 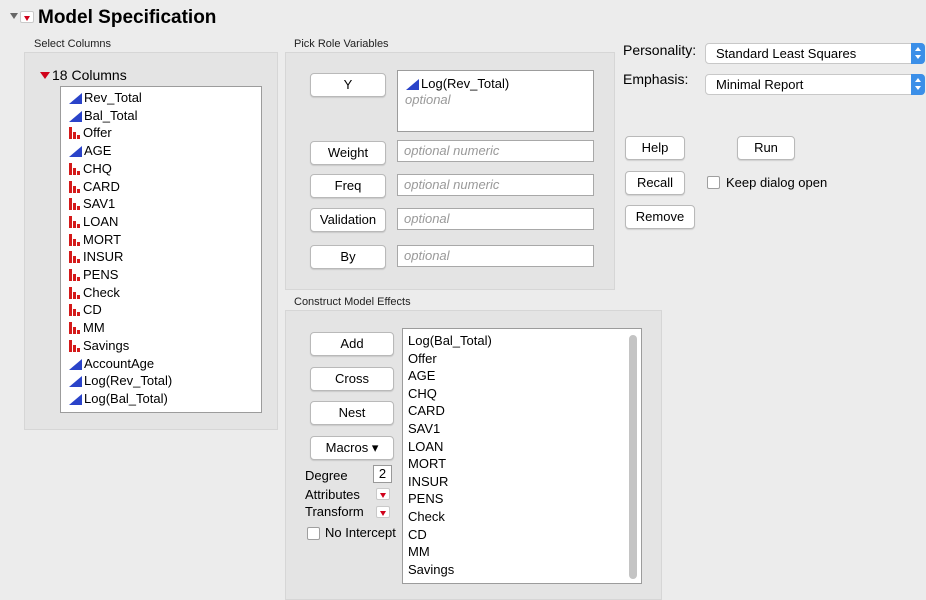 What do you see at coordinates (655, 183) in the screenshot?
I see `recall-button: Recall` at bounding box center [655, 183].